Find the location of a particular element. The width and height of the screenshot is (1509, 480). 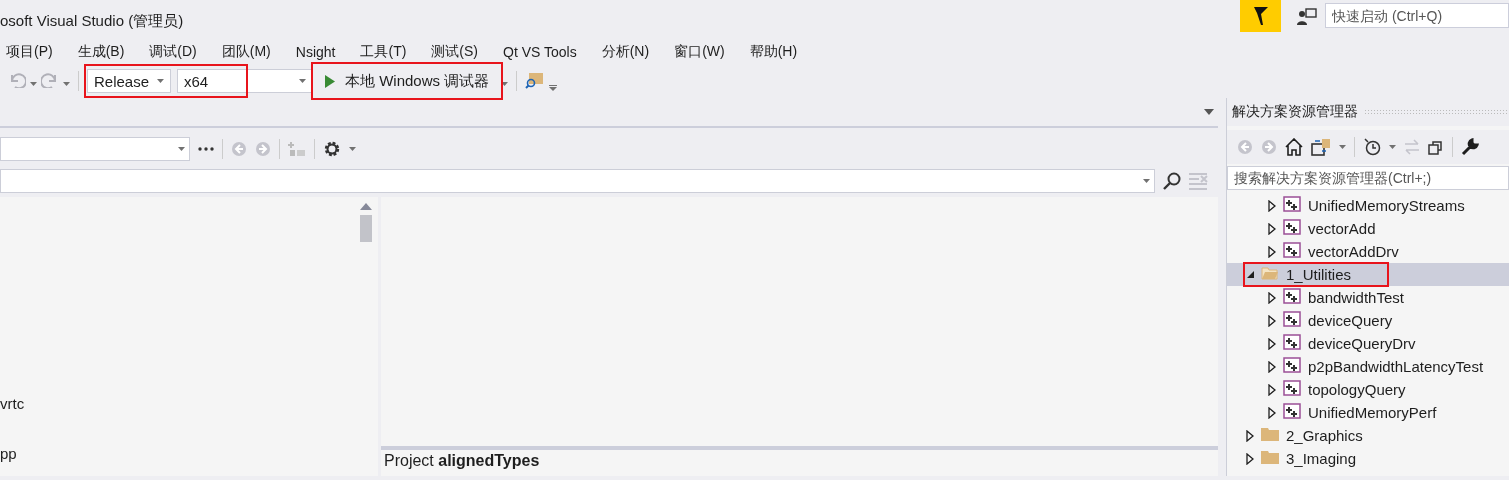

menu-item: 项目(P) is located at coordinates (35, 52).